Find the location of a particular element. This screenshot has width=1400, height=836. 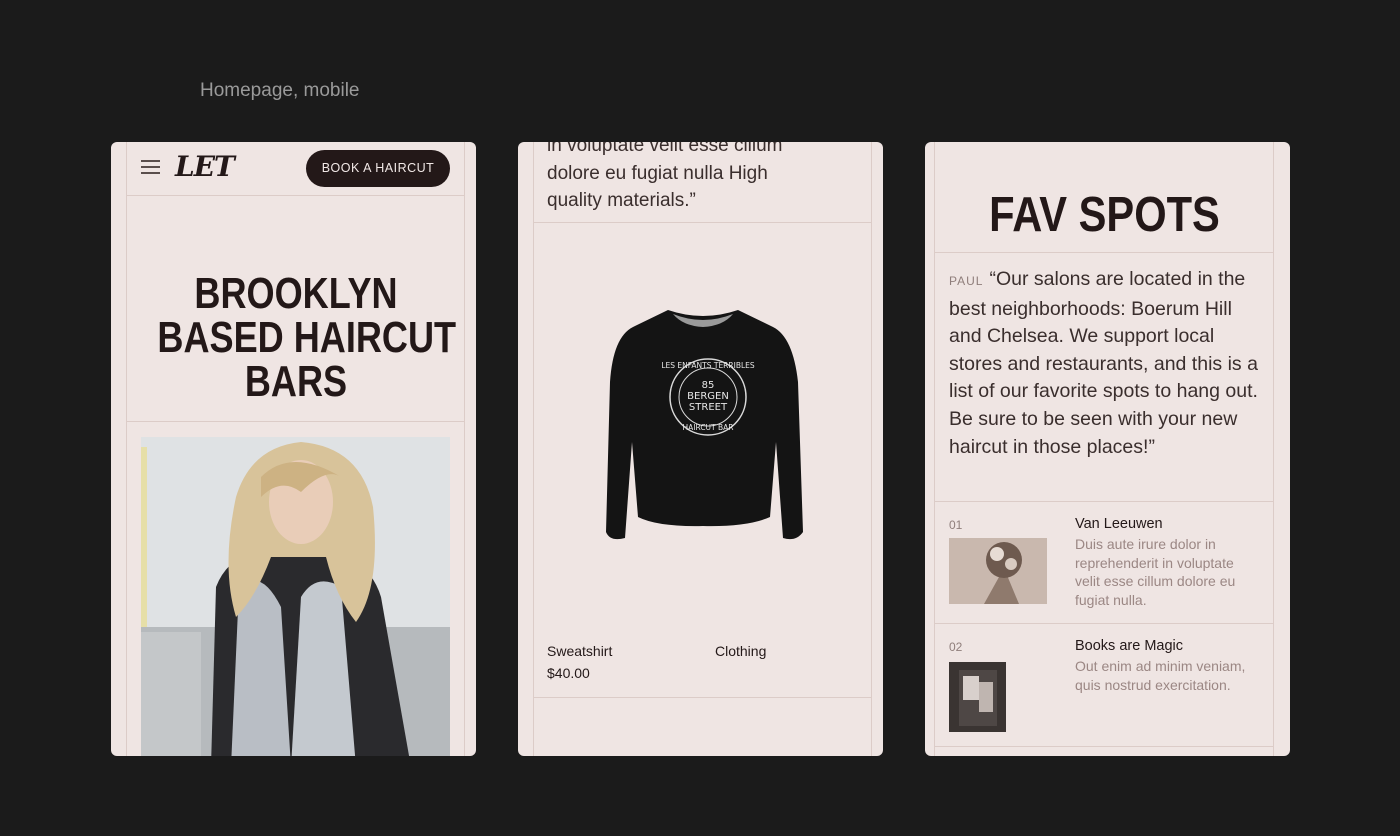

spot-number: 01 is located at coordinates (956, 525).